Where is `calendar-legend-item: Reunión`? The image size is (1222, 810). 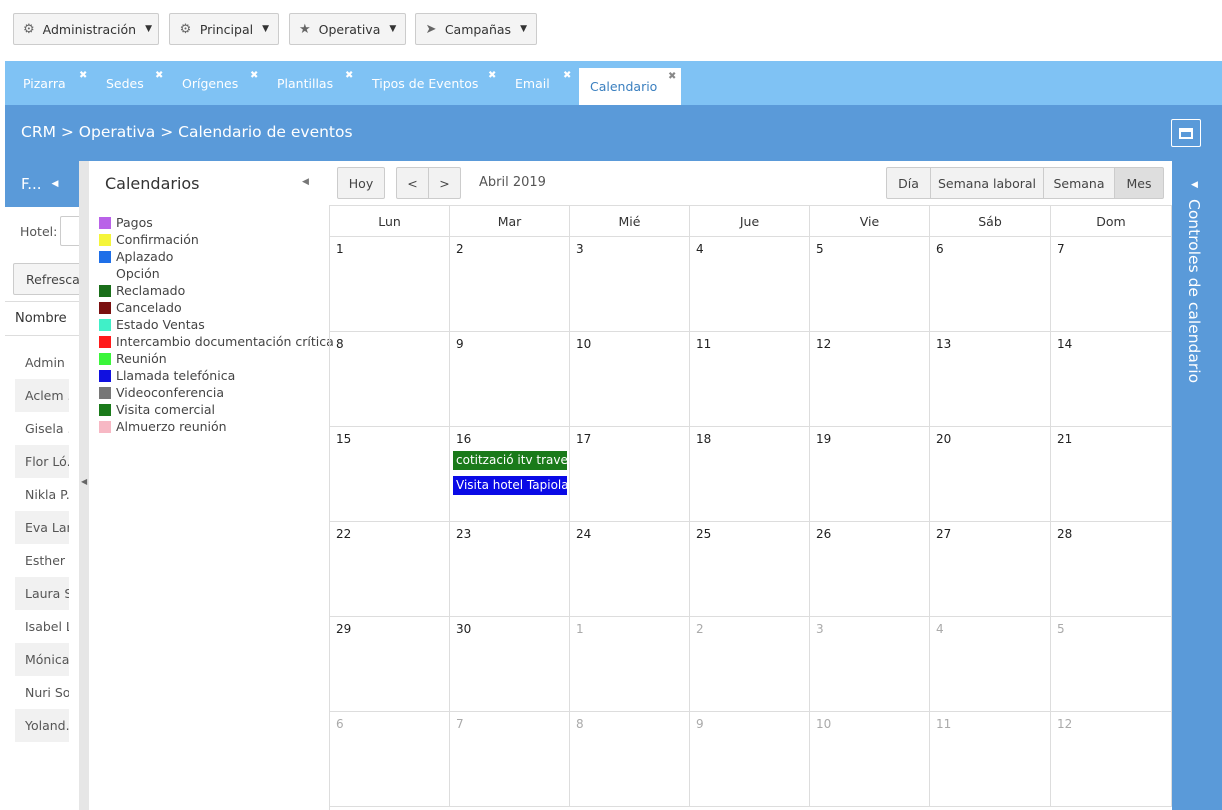
calendar-legend-item: Reunión is located at coordinates (133, 358).